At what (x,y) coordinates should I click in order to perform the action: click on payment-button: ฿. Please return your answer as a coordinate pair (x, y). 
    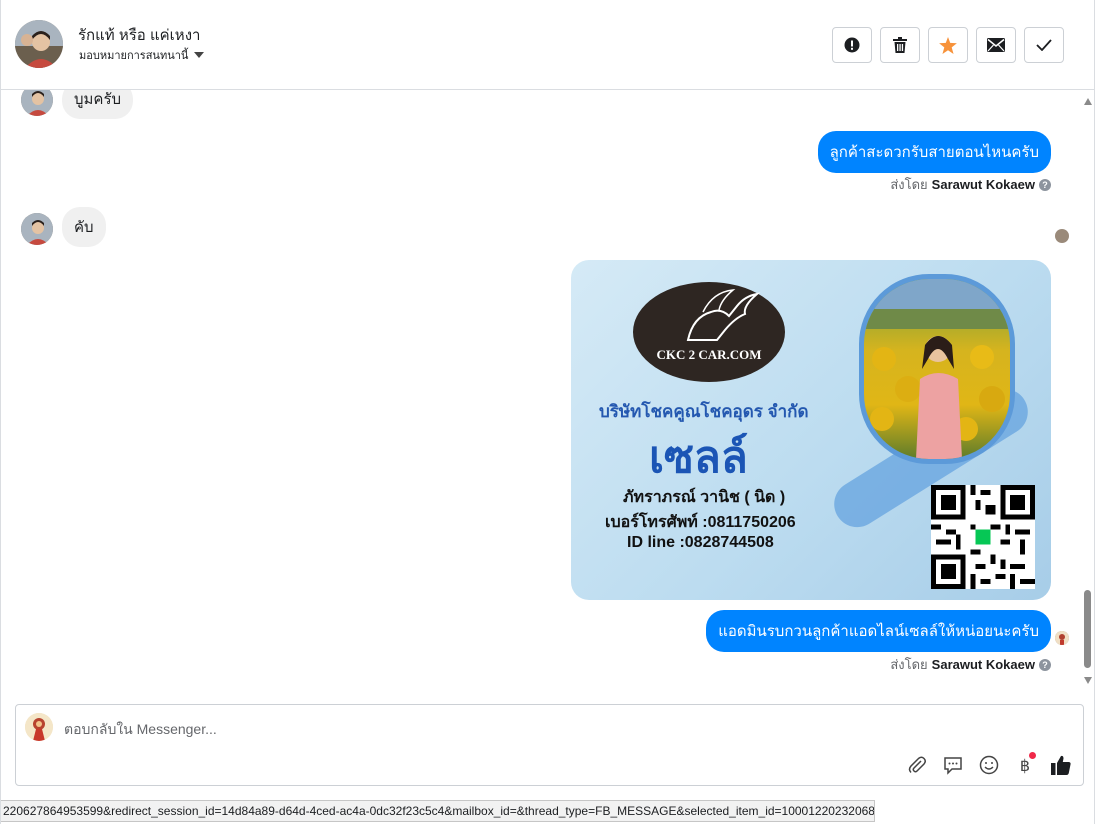
    Looking at the image, I should click on (1025, 764).